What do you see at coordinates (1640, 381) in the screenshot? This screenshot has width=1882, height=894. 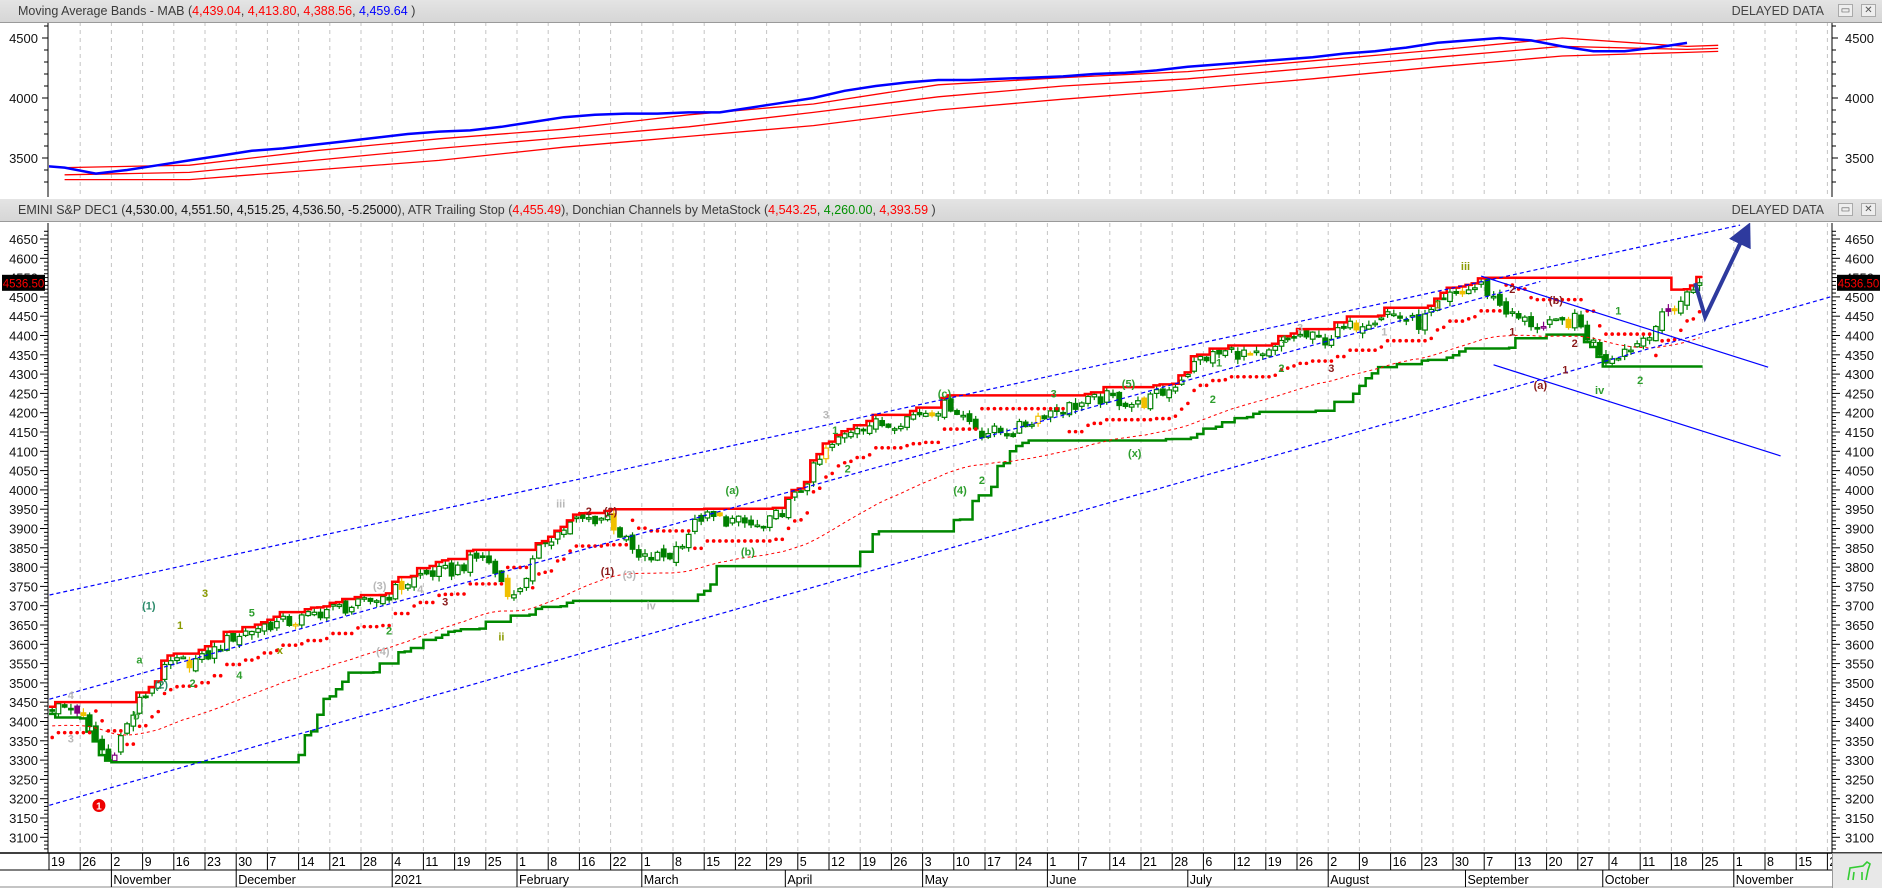 I see `wave-label: 2` at bounding box center [1640, 381].